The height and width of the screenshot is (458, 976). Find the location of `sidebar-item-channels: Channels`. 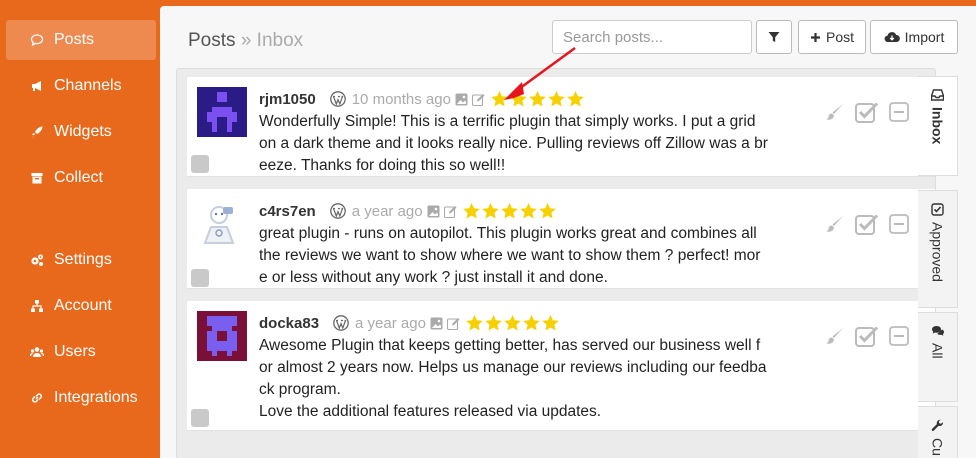

sidebar-item-channels: Channels is located at coordinates (81, 86).